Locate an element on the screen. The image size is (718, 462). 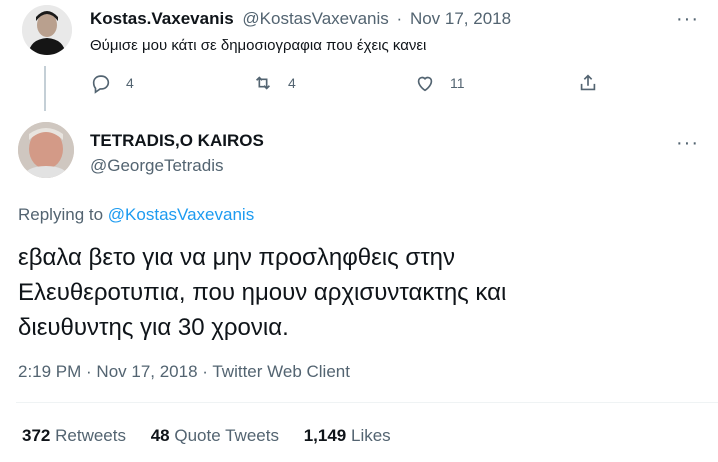
retweets-stat: 372 Retweets is located at coordinates (74, 435).